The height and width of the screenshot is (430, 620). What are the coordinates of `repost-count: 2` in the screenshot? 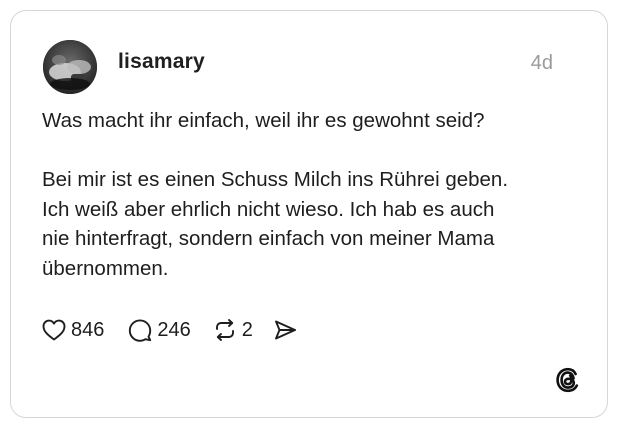 It's located at (247, 329).